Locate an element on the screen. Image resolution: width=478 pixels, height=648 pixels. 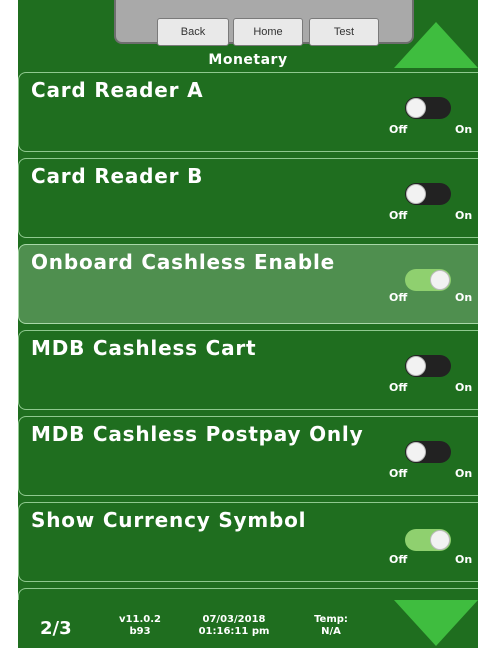
test-button: Test is located at coordinates (344, 32).